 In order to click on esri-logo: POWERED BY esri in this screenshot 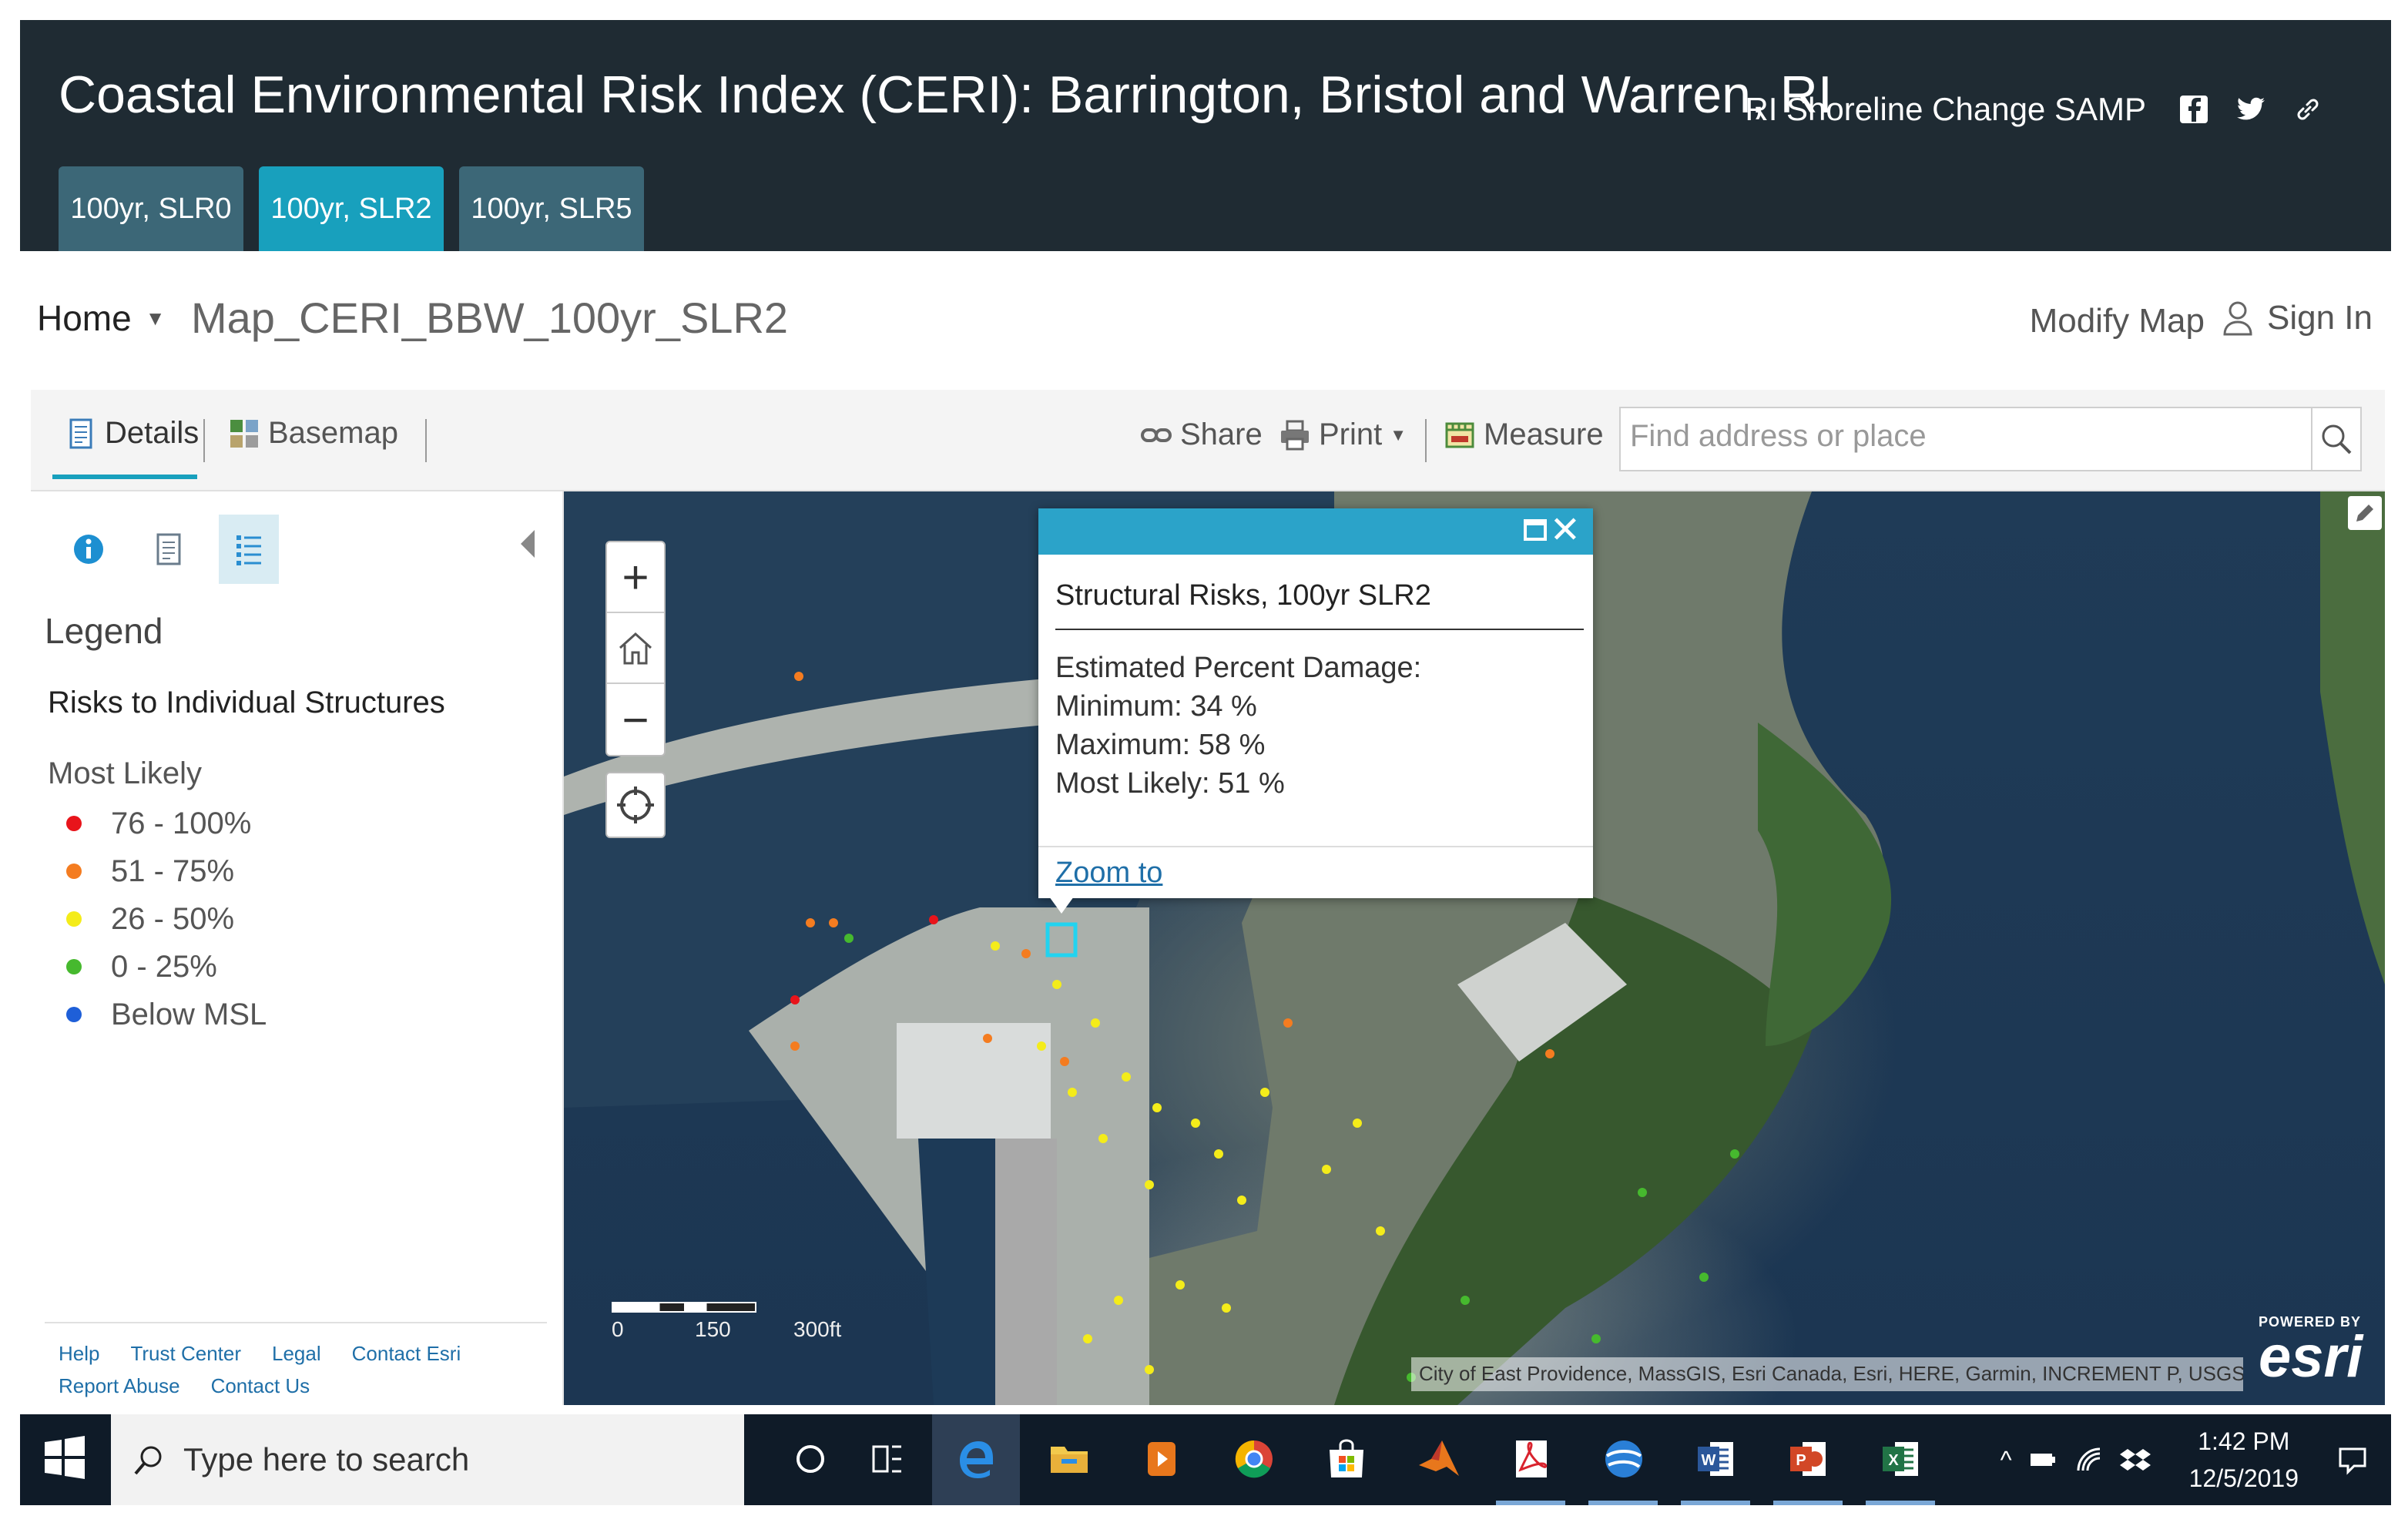, I will do `click(2311, 1351)`.